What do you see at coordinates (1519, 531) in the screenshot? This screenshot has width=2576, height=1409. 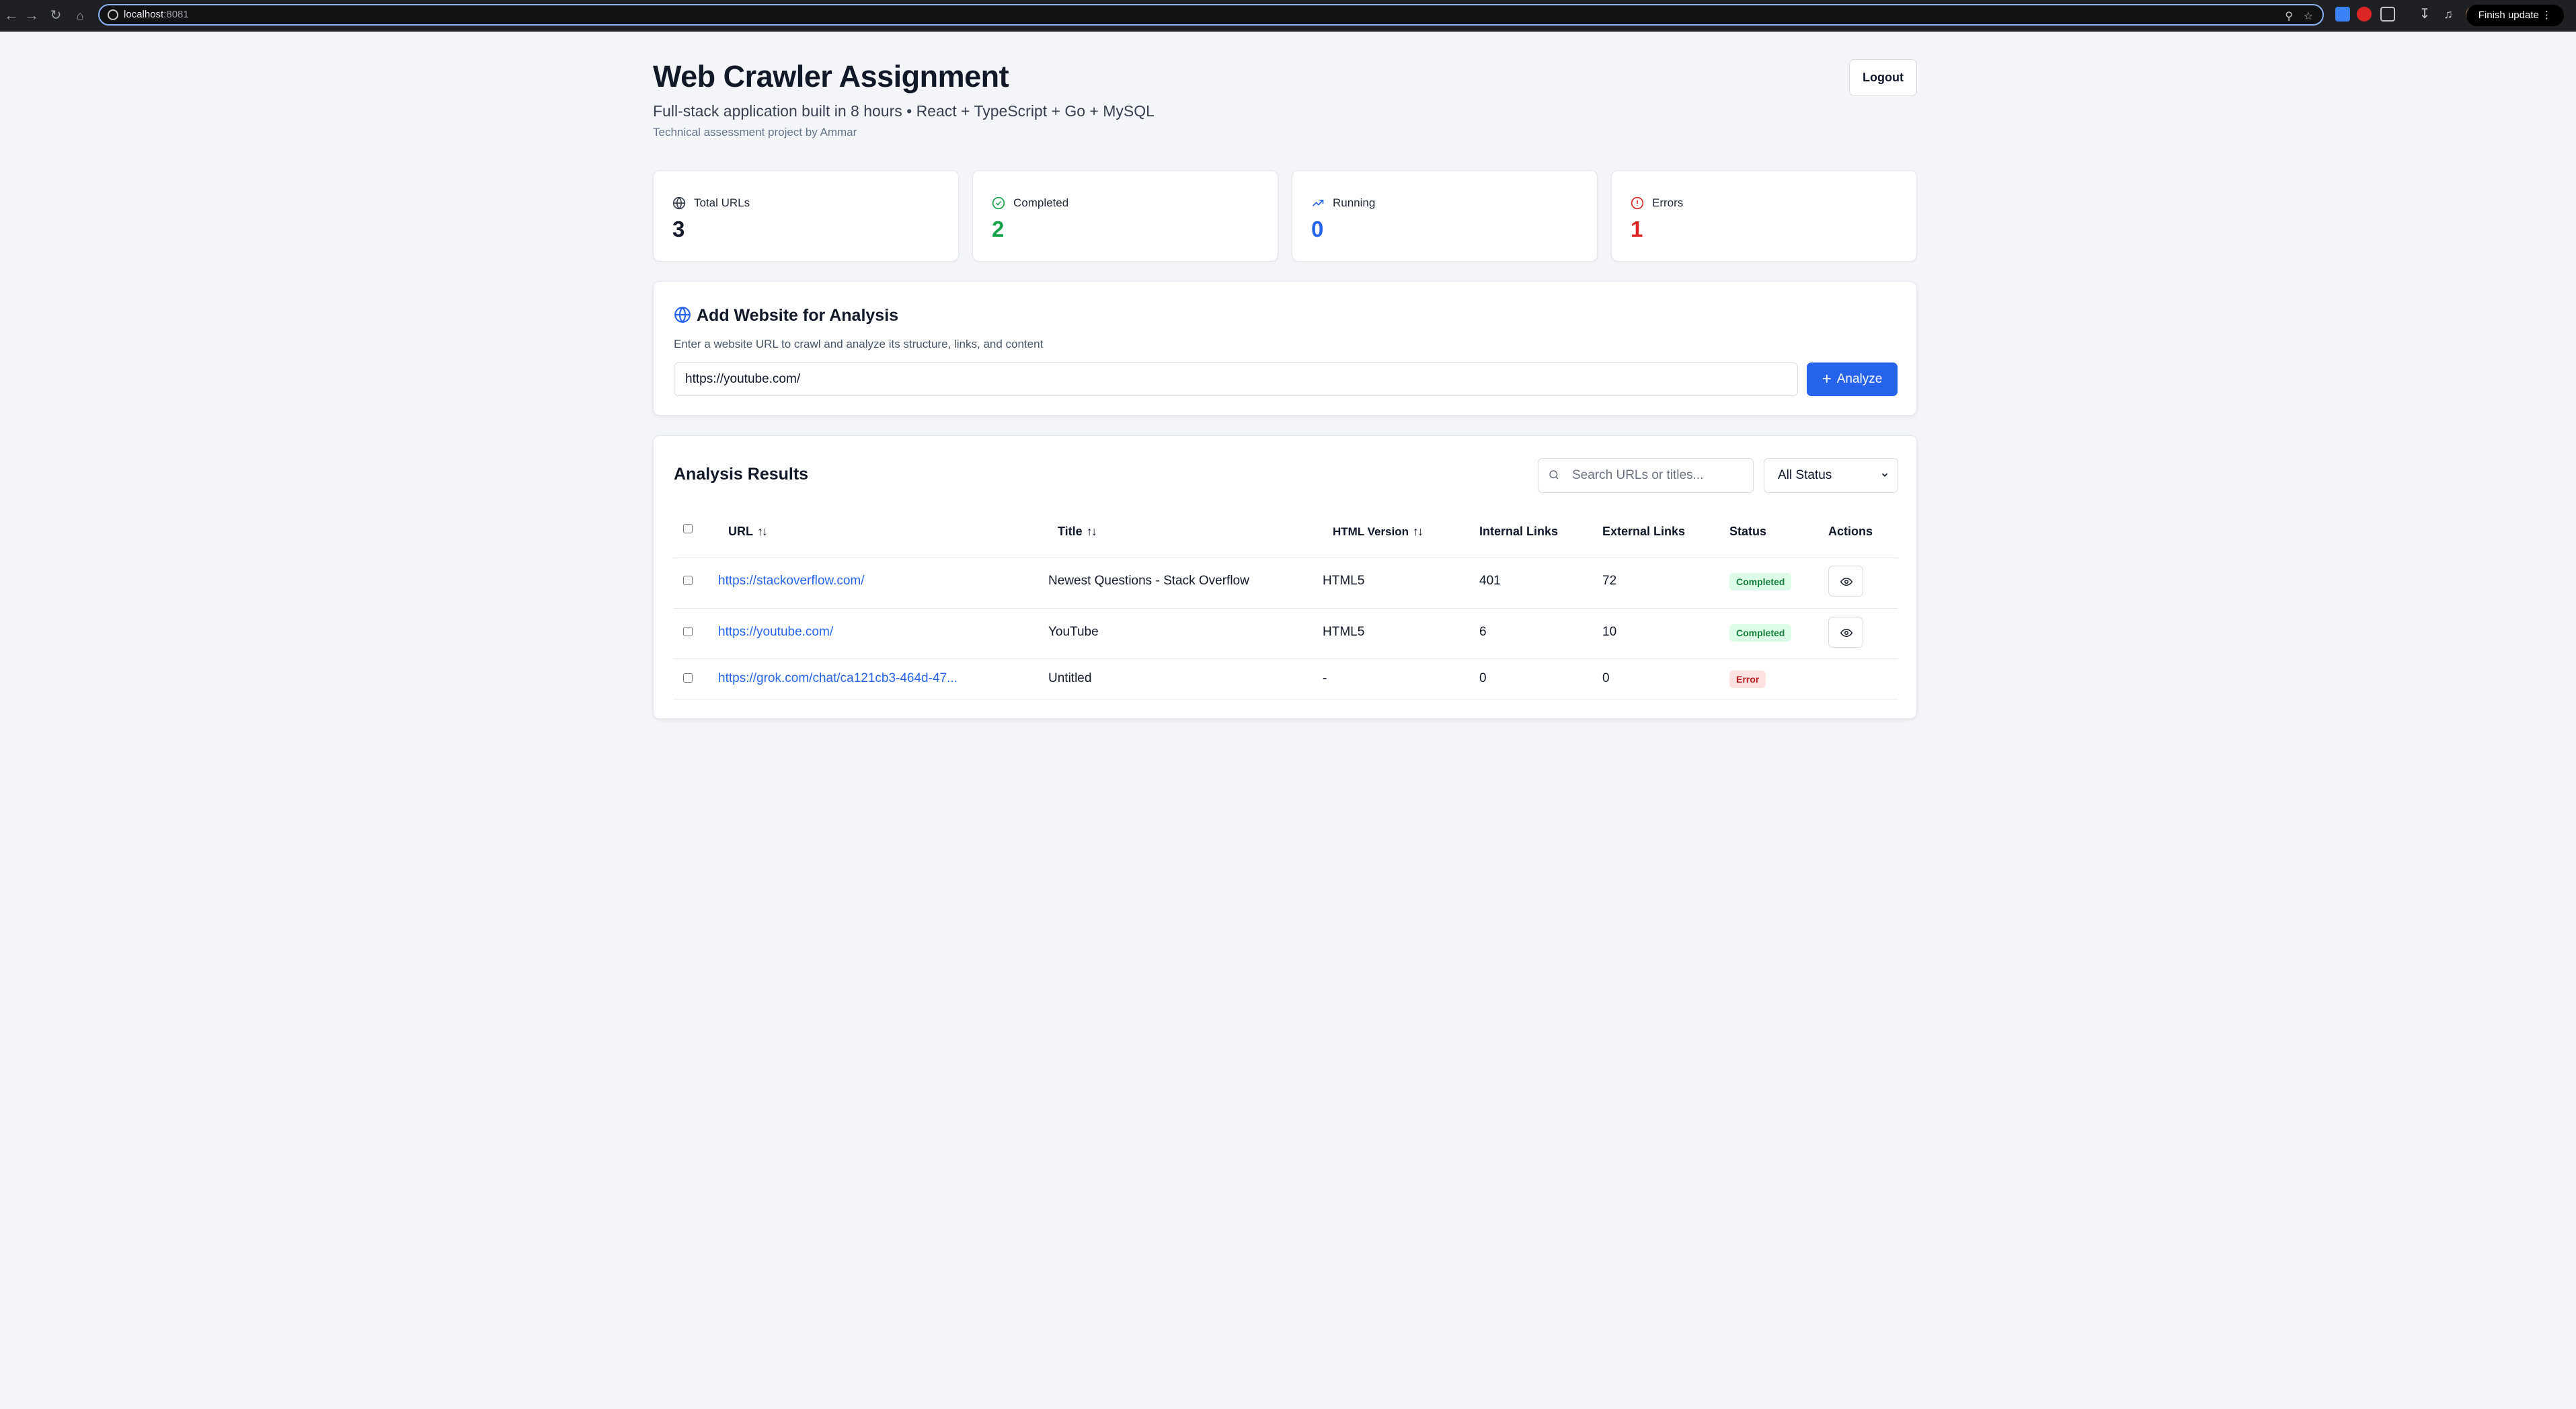 I see `column-header-internal-links: Internal Links` at bounding box center [1519, 531].